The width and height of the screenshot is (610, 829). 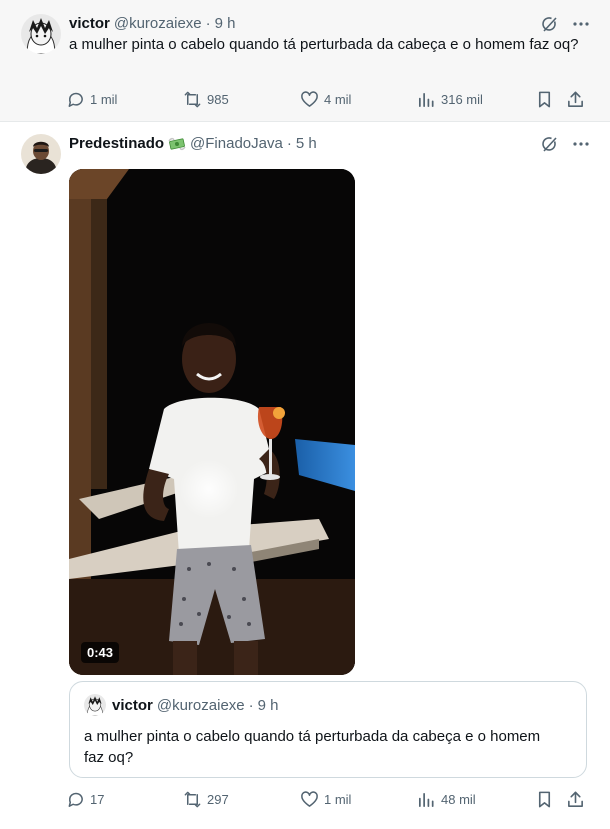 What do you see at coordinates (95, 705) in the screenshot?
I see `quoted-avatar` at bounding box center [95, 705].